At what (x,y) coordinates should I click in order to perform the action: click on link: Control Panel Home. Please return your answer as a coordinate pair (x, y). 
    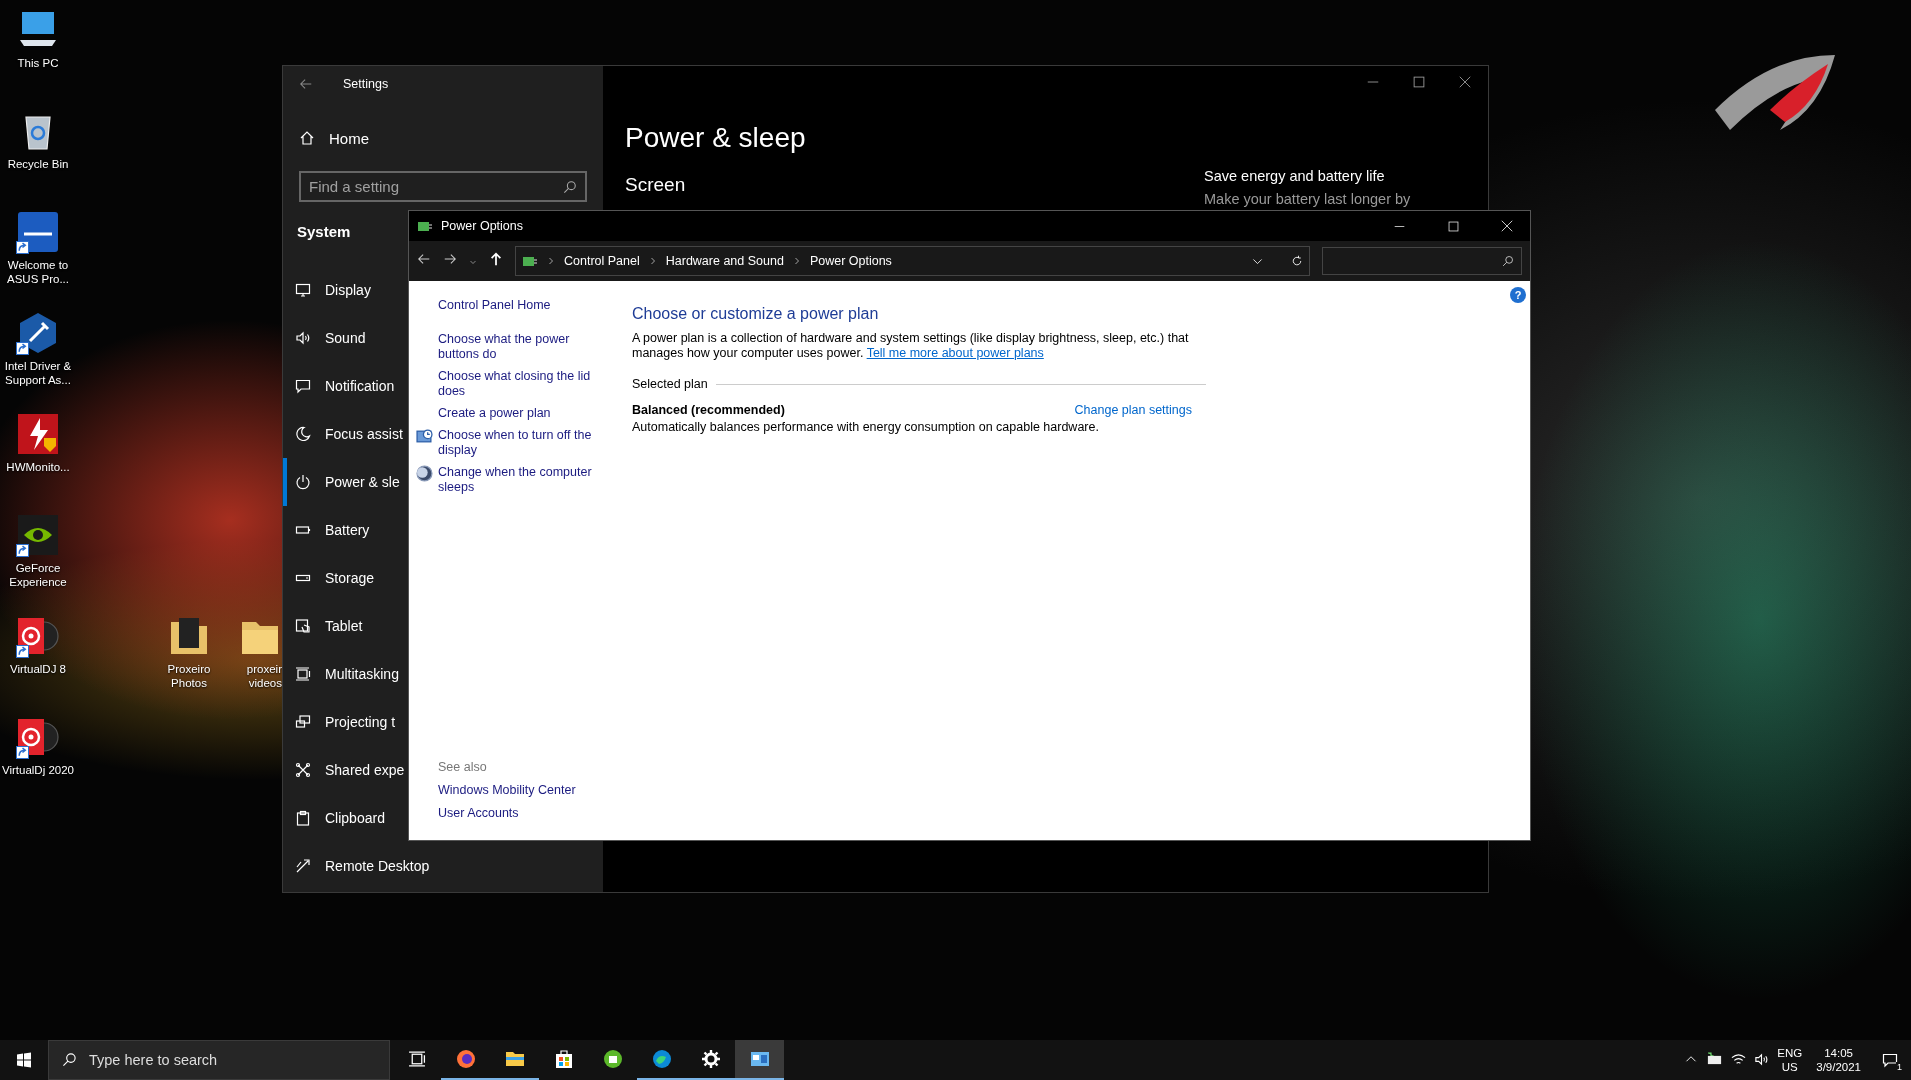
    Looking at the image, I should click on (494, 305).